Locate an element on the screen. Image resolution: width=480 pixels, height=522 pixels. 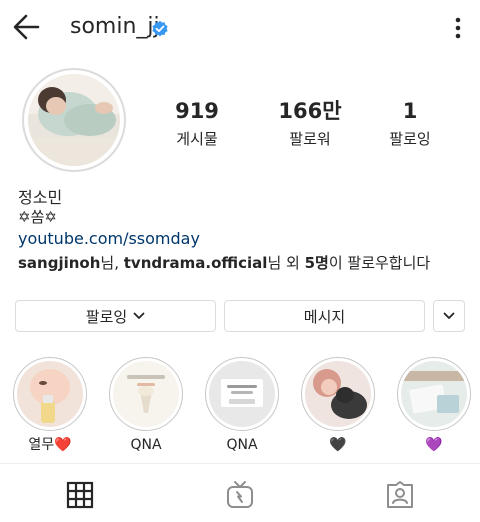
followers-count-value: 166만 is located at coordinates (310, 111).